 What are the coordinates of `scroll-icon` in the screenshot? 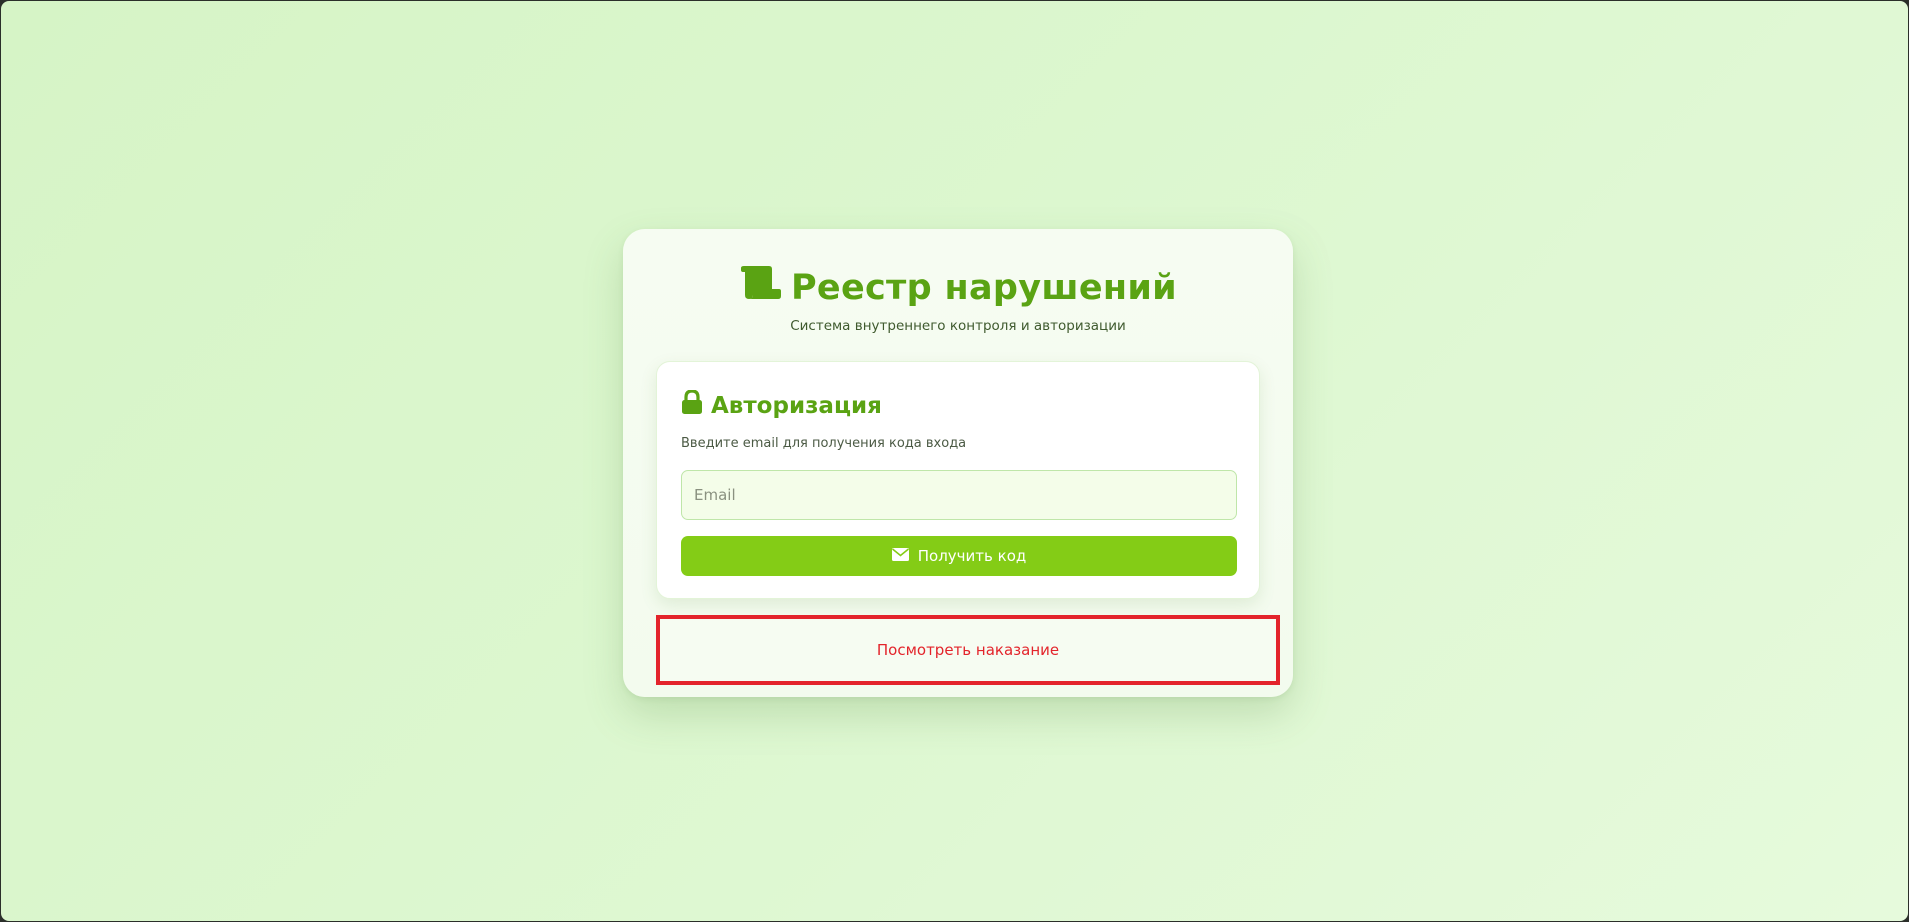 It's located at (761, 287).